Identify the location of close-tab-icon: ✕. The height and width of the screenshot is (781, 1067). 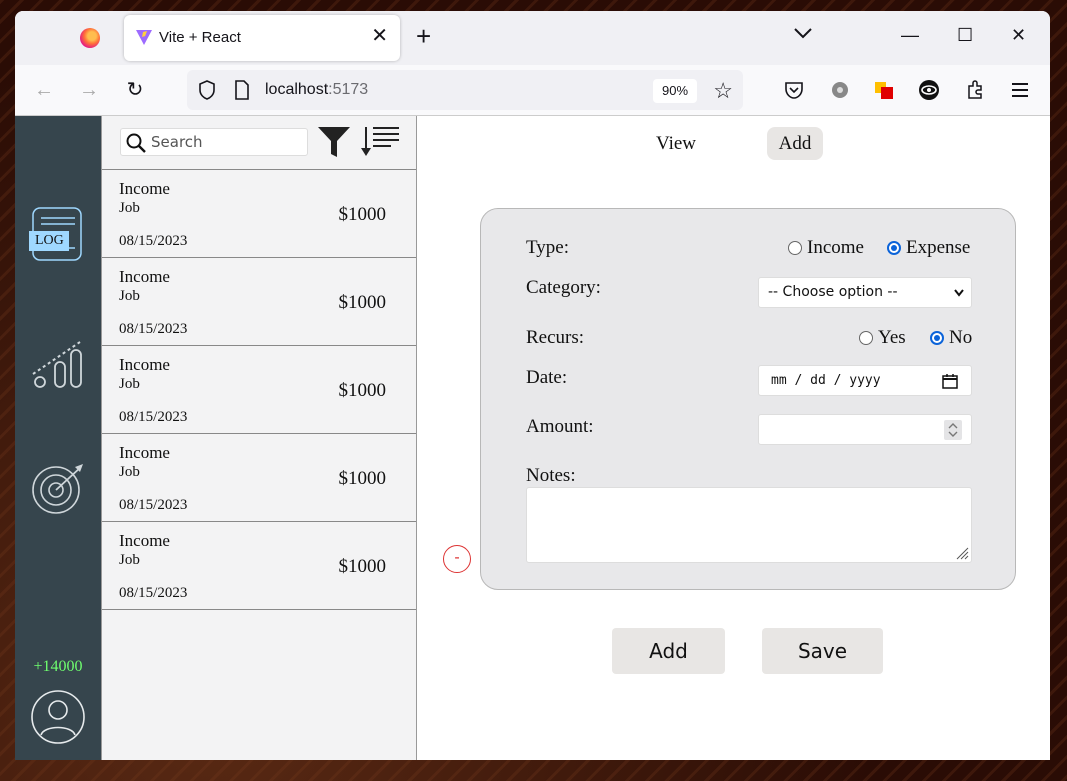
(379, 36).